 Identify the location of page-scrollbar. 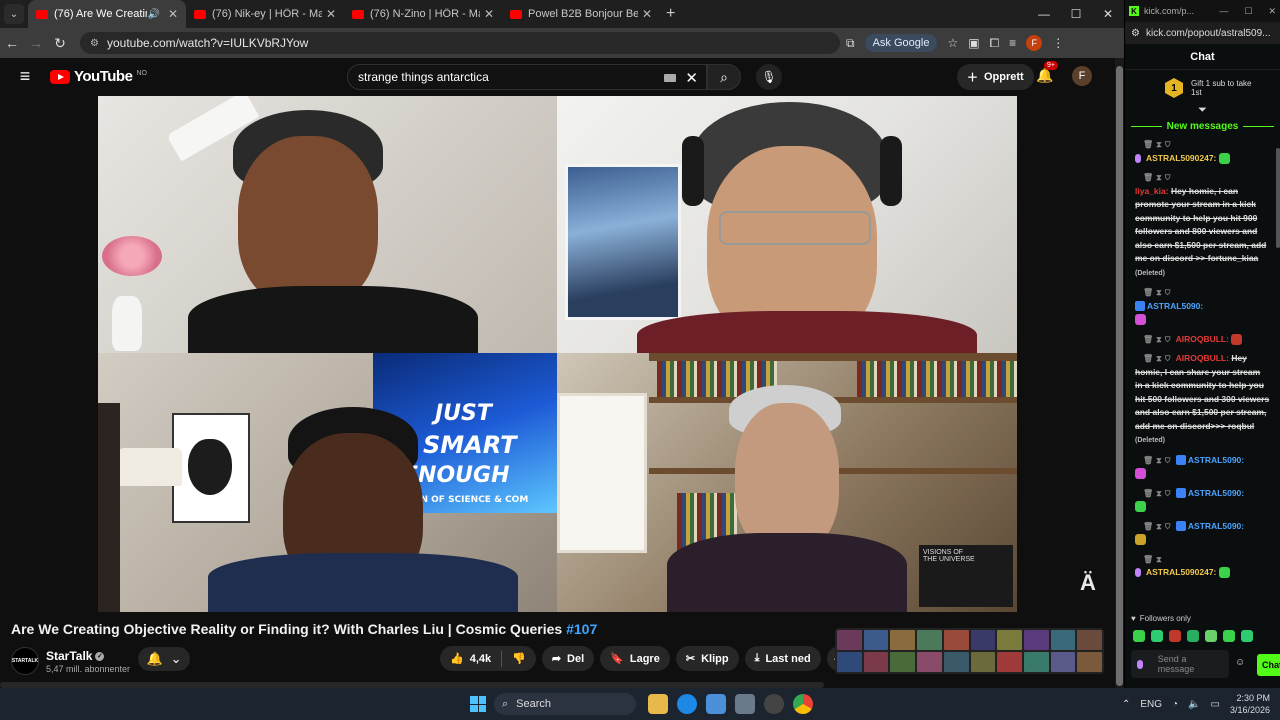
(1119, 373).